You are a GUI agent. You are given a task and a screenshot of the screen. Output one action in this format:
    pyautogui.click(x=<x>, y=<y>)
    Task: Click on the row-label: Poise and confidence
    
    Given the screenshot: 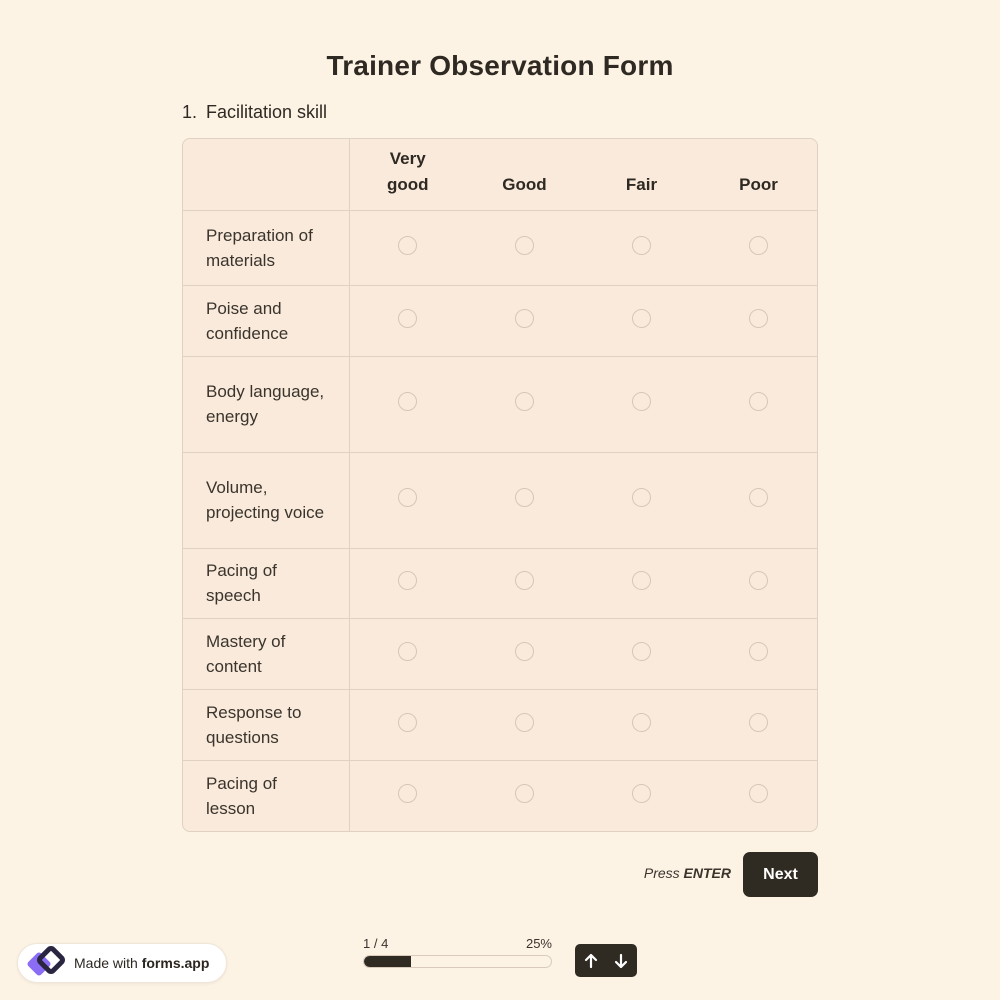 What is the action you would take?
    pyautogui.click(x=266, y=321)
    